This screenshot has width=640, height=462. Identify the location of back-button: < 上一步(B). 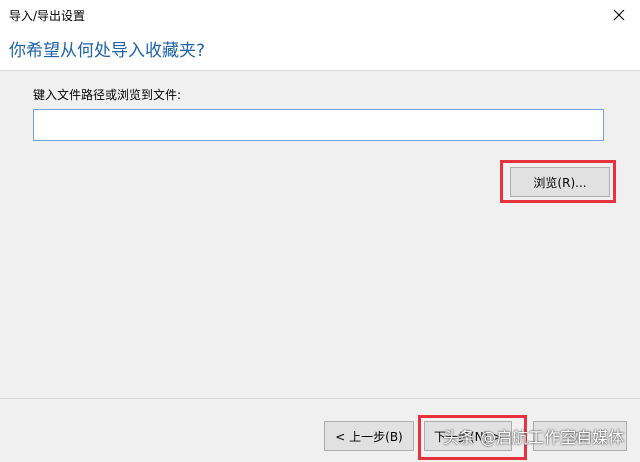
(369, 436).